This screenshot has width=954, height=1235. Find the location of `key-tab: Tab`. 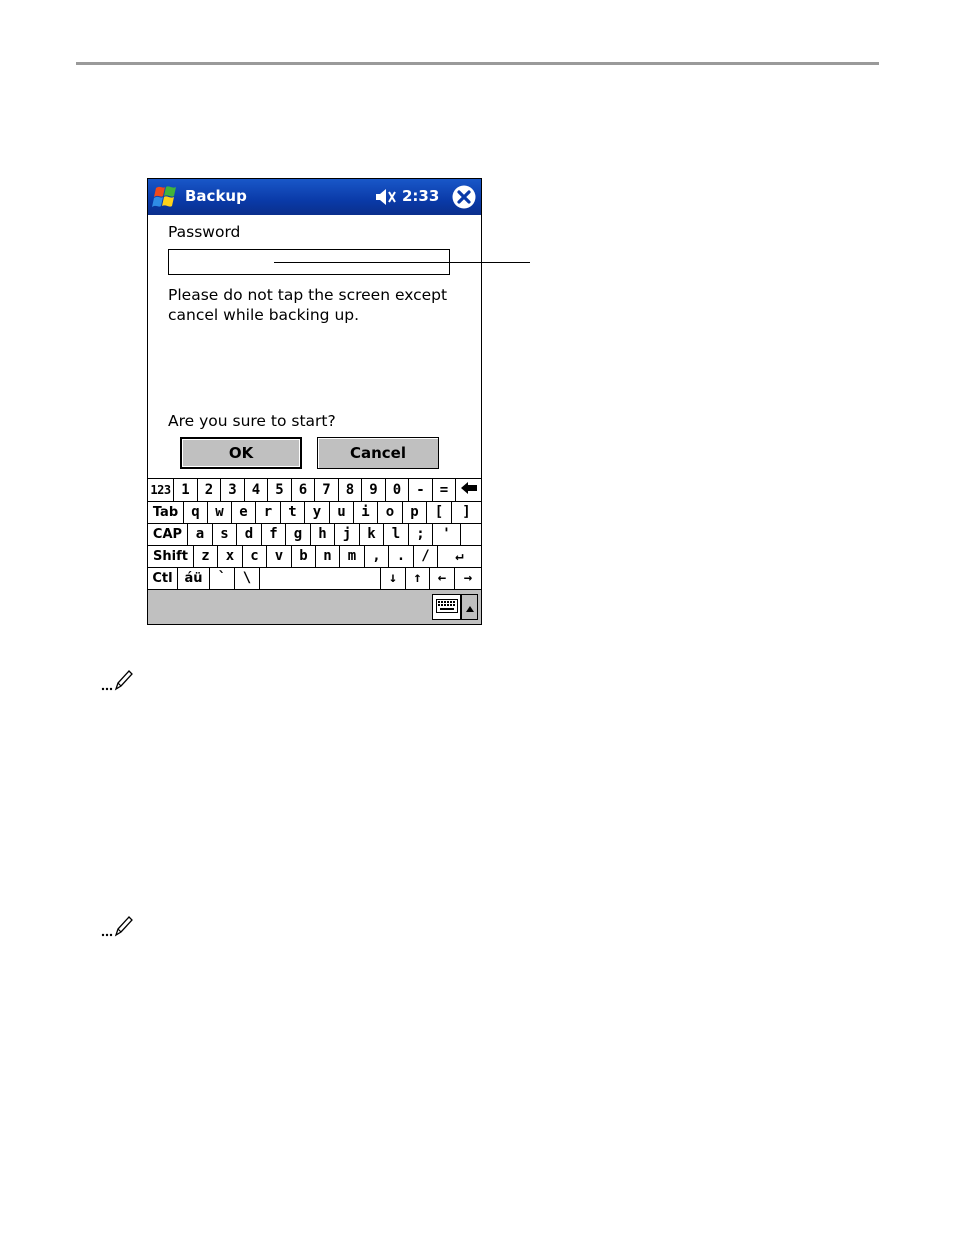

key-tab: Tab is located at coordinates (166, 512).